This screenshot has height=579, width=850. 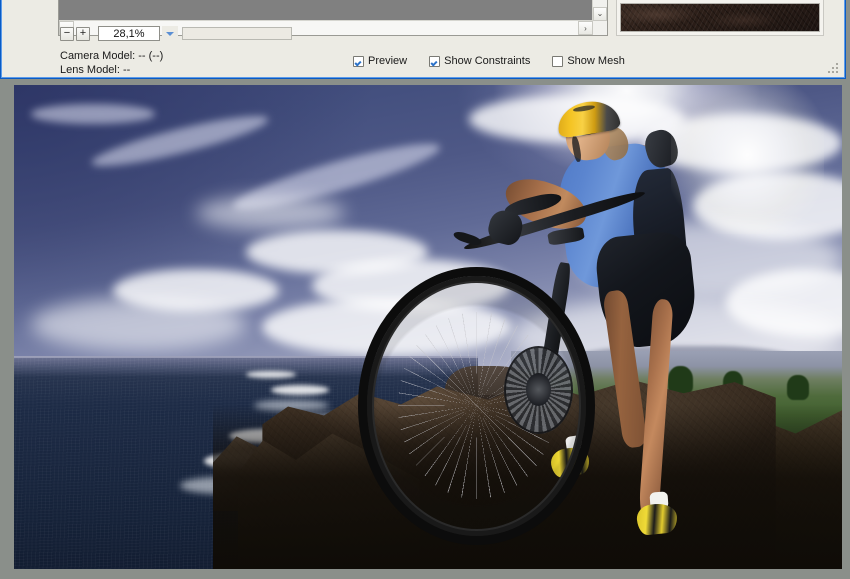 I want to click on zoom-dropdown-button, so click(x=170, y=33).